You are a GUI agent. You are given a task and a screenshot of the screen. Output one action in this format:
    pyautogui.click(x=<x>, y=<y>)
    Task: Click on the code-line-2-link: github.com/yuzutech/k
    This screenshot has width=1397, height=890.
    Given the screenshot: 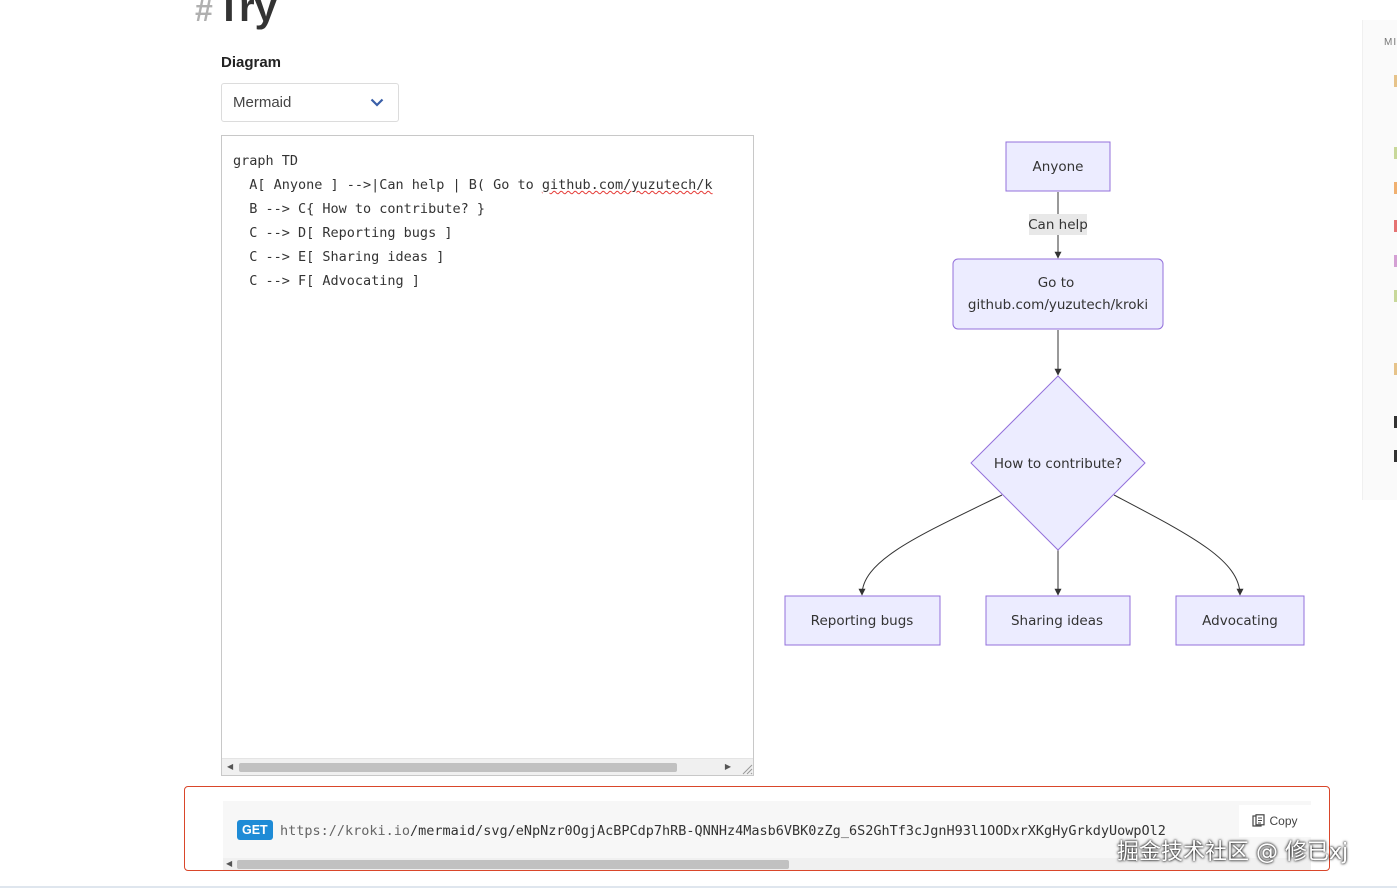 What is the action you would take?
    pyautogui.click(x=627, y=185)
    